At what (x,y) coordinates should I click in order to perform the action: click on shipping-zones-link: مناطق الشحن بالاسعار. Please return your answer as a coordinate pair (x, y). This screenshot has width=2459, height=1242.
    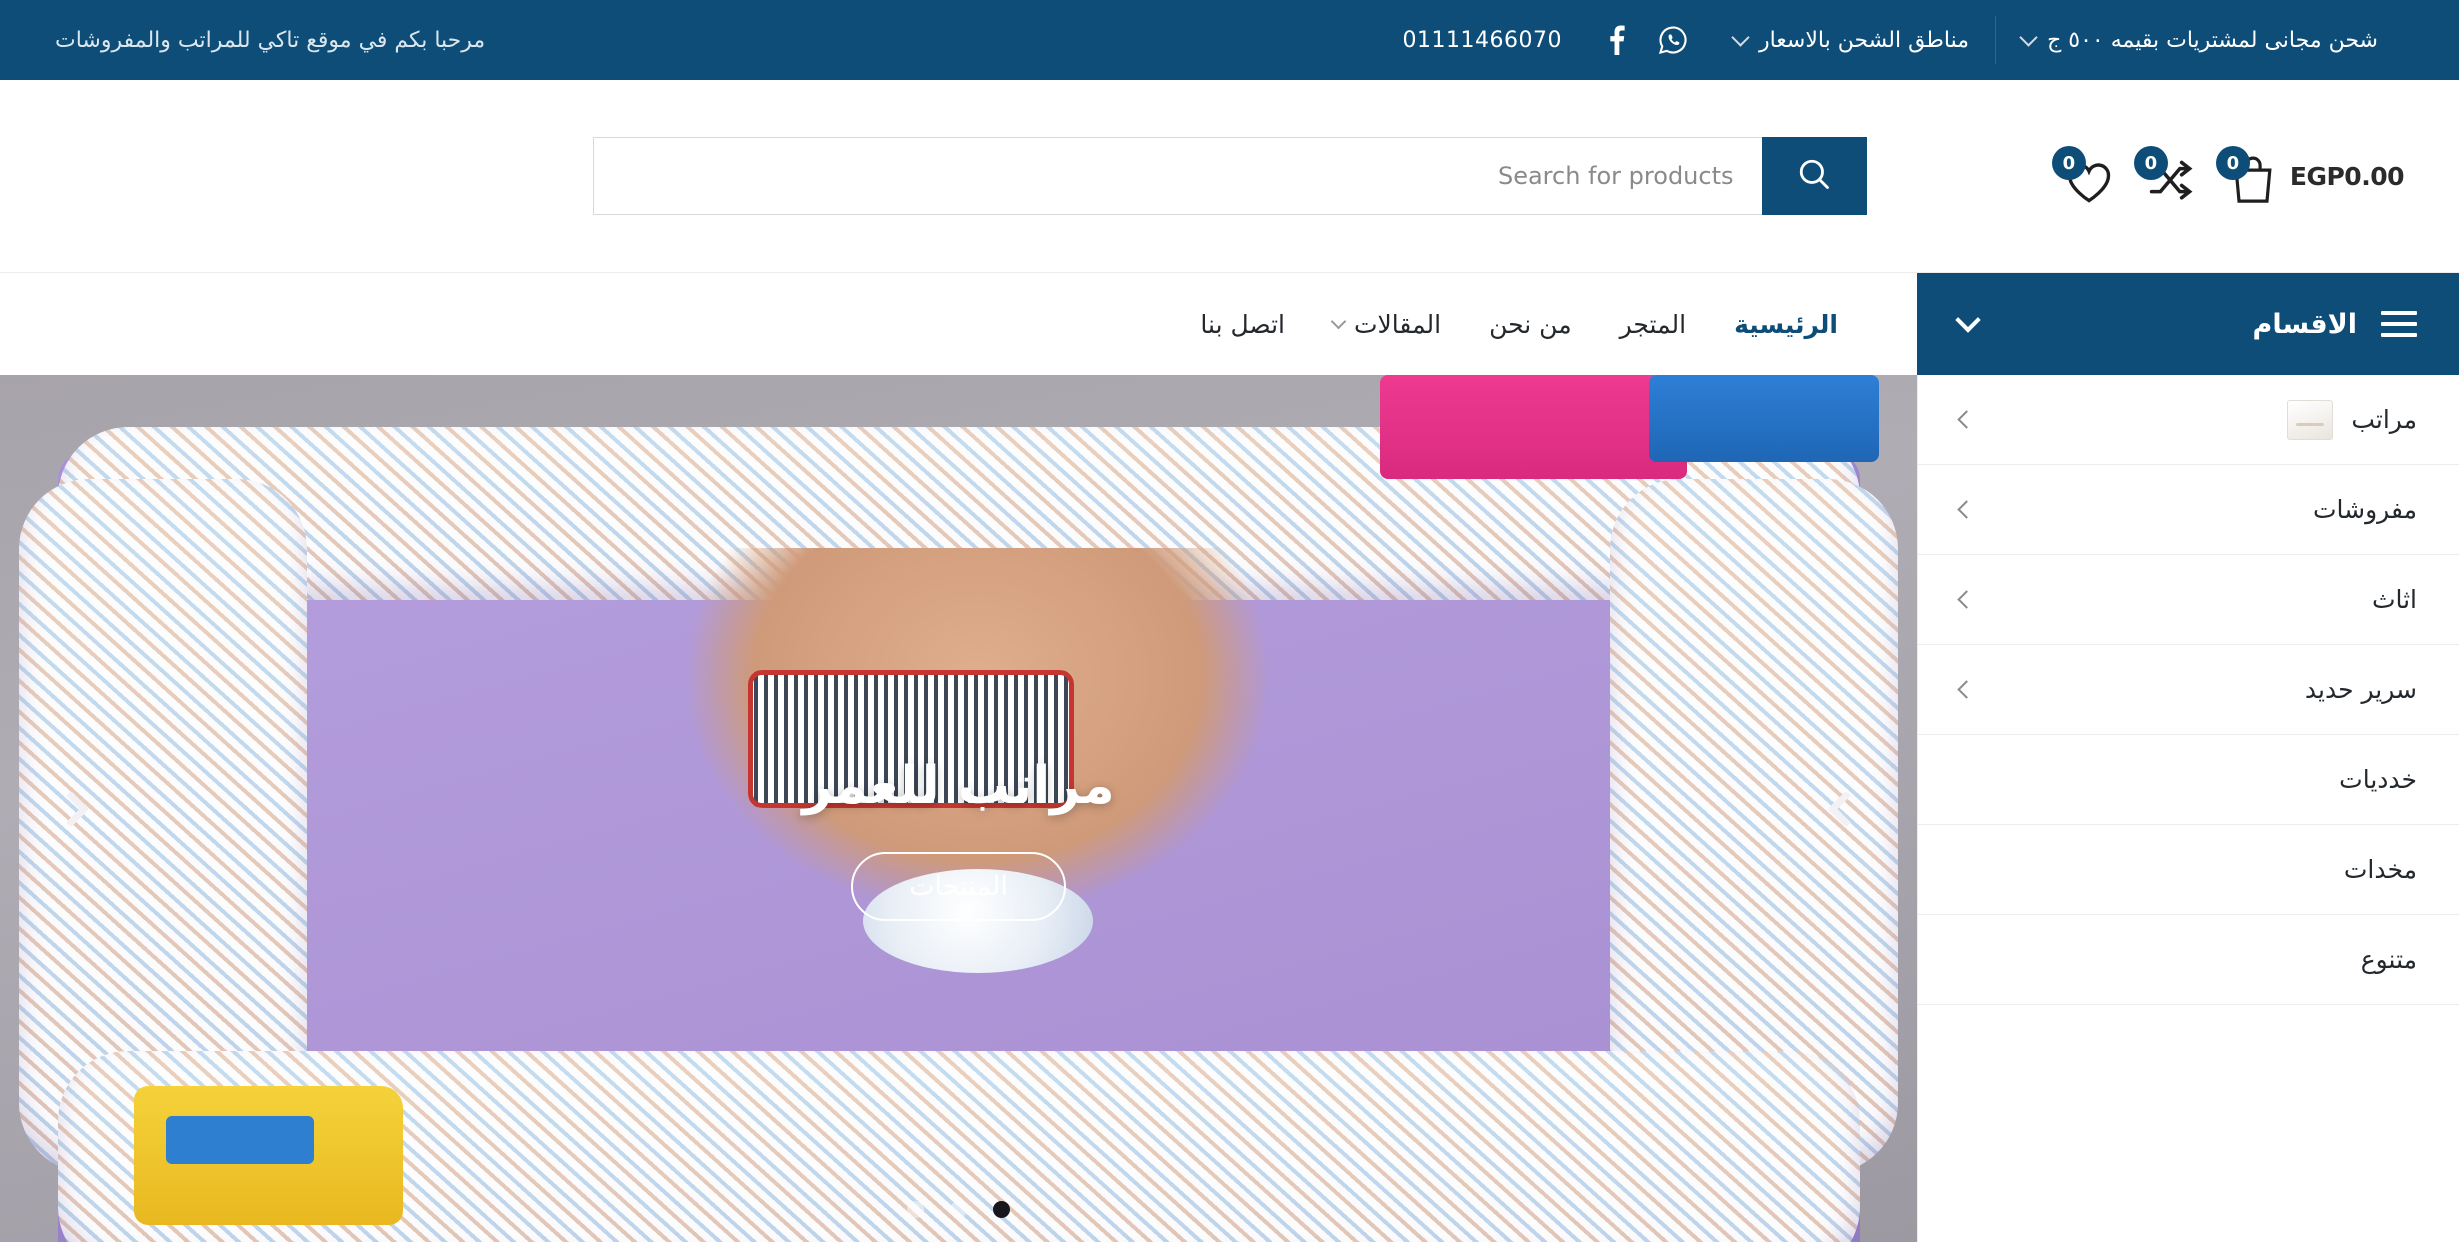
    Looking at the image, I should click on (1851, 40).